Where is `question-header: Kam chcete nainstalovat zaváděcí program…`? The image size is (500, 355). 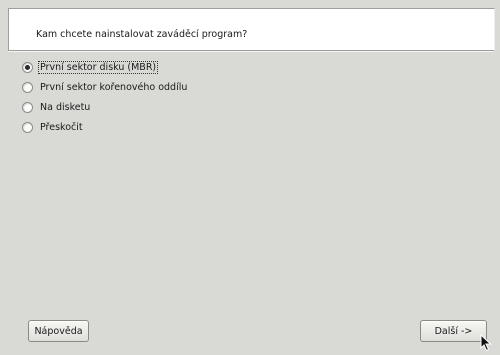
question-header: Kam chcete nainstalovat zaváděcí program… is located at coordinates (251, 29).